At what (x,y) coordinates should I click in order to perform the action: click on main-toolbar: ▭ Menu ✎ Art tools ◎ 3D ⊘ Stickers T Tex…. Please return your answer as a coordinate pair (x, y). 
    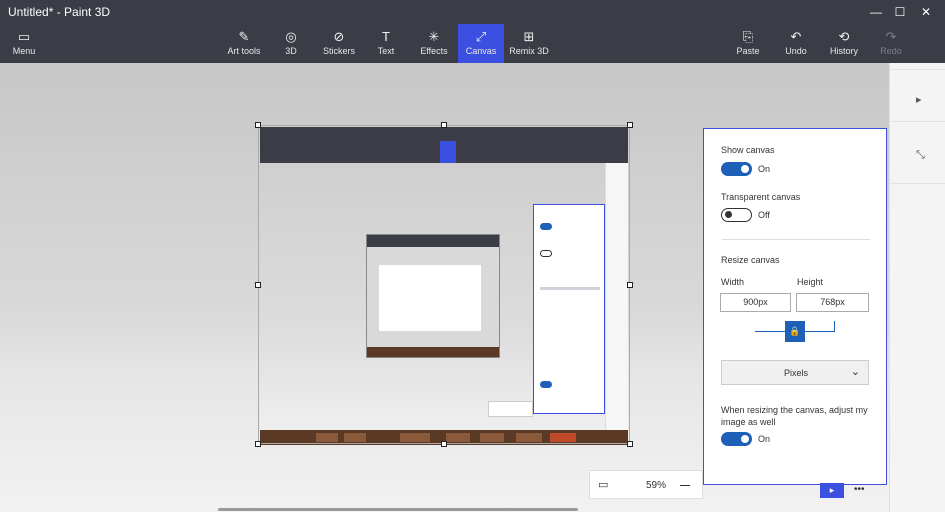
    Looking at the image, I should click on (472, 43).